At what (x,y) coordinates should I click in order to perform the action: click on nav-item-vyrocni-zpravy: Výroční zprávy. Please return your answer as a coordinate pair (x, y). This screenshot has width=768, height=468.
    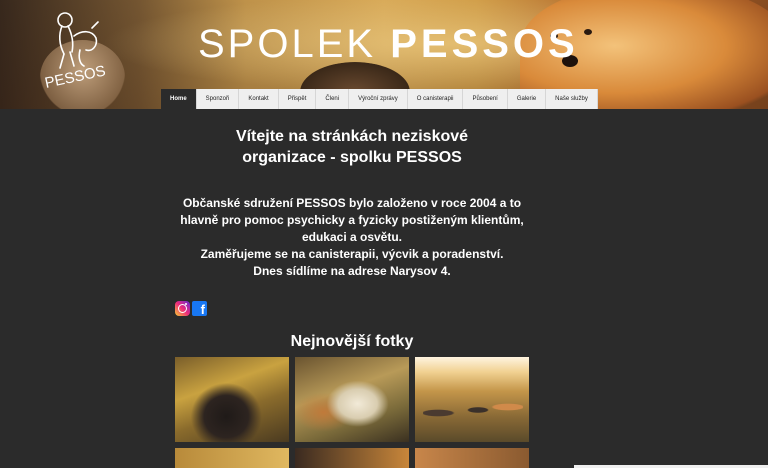
    Looking at the image, I should click on (378, 99).